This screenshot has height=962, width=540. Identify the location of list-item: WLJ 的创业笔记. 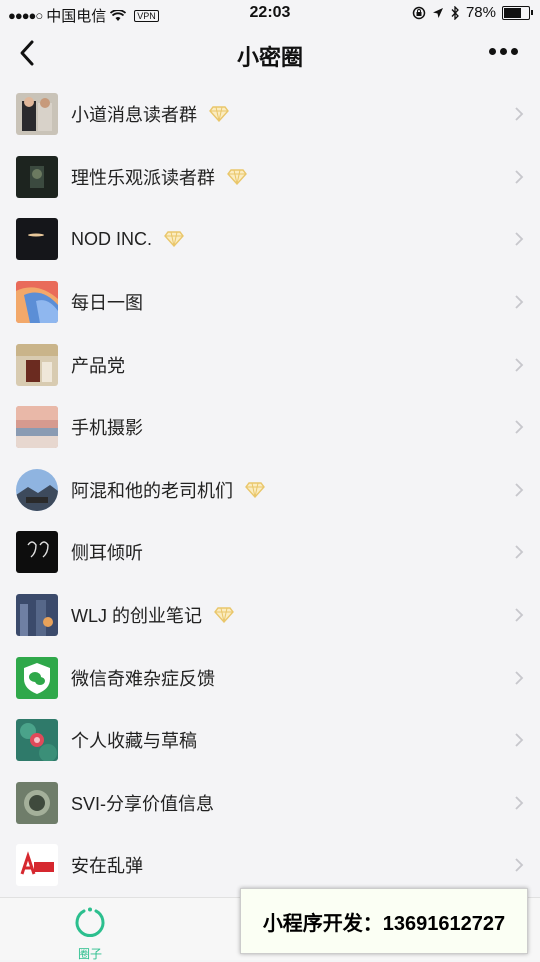
(270, 615).